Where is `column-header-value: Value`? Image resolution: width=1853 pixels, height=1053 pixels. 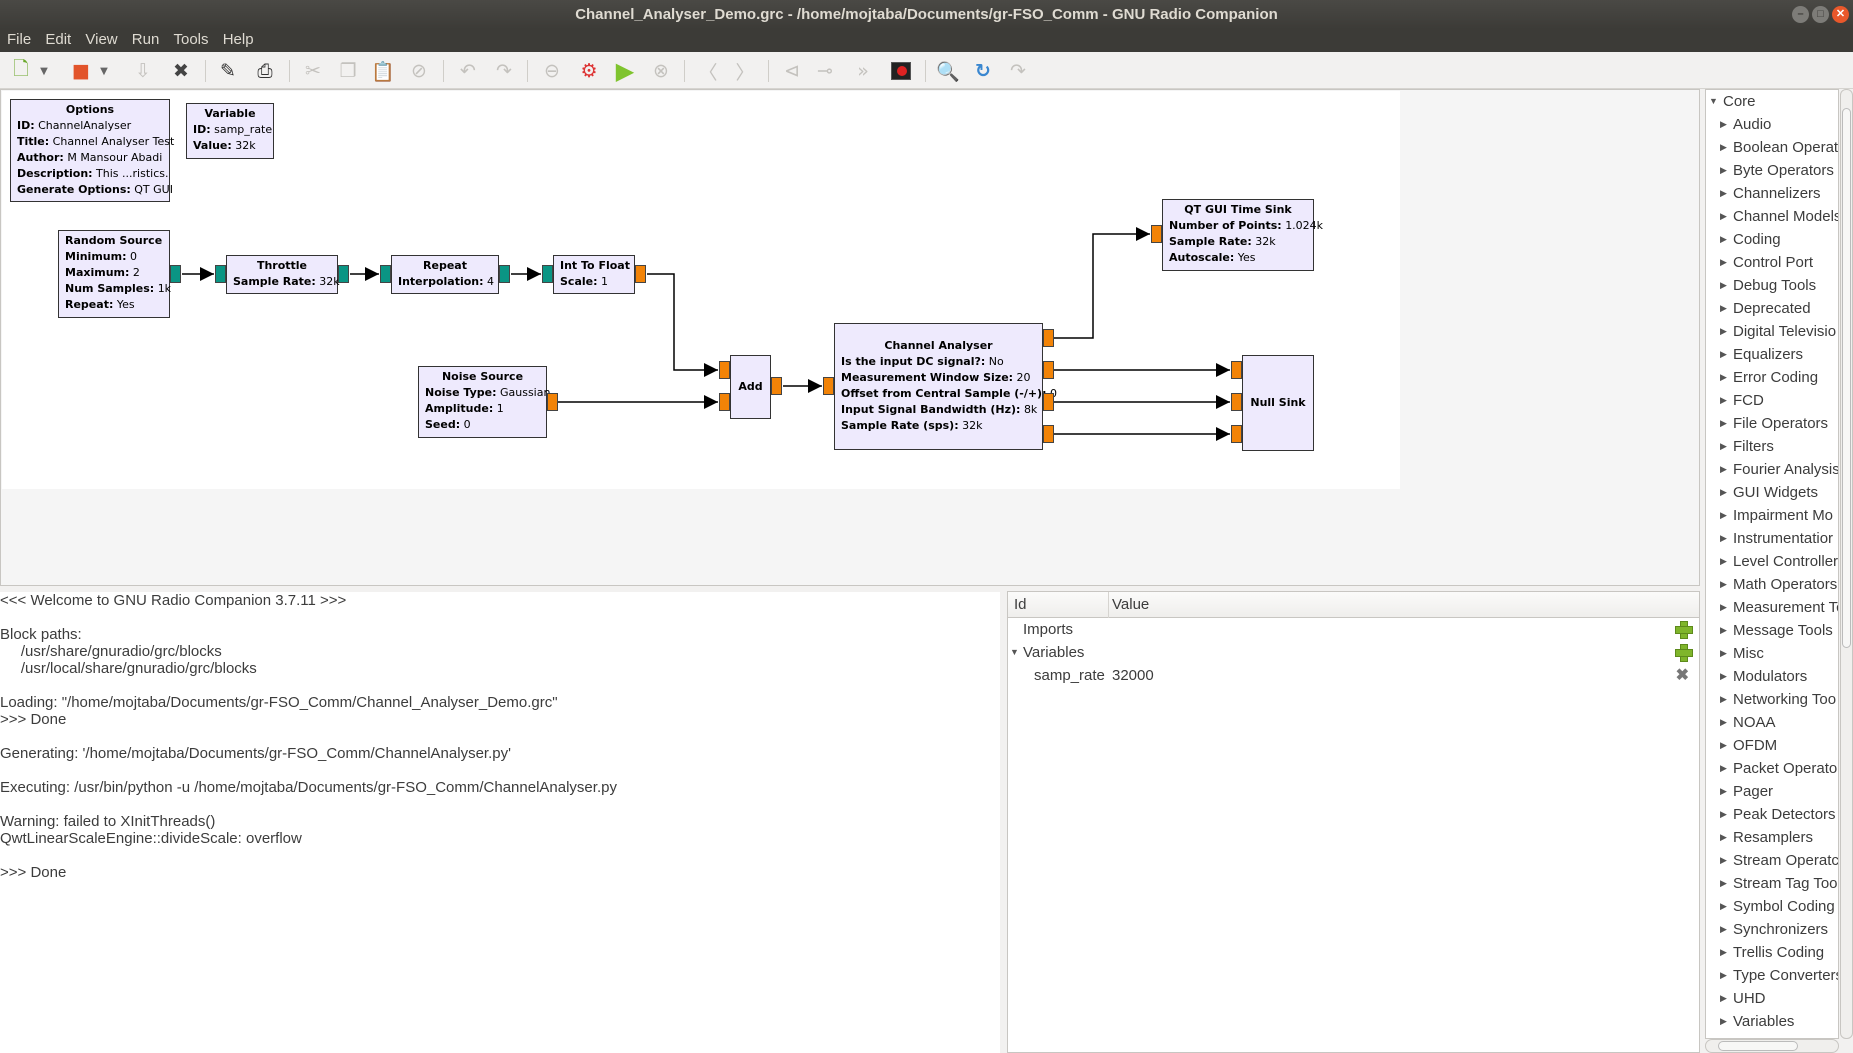 column-header-value: Value is located at coordinates (1130, 604).